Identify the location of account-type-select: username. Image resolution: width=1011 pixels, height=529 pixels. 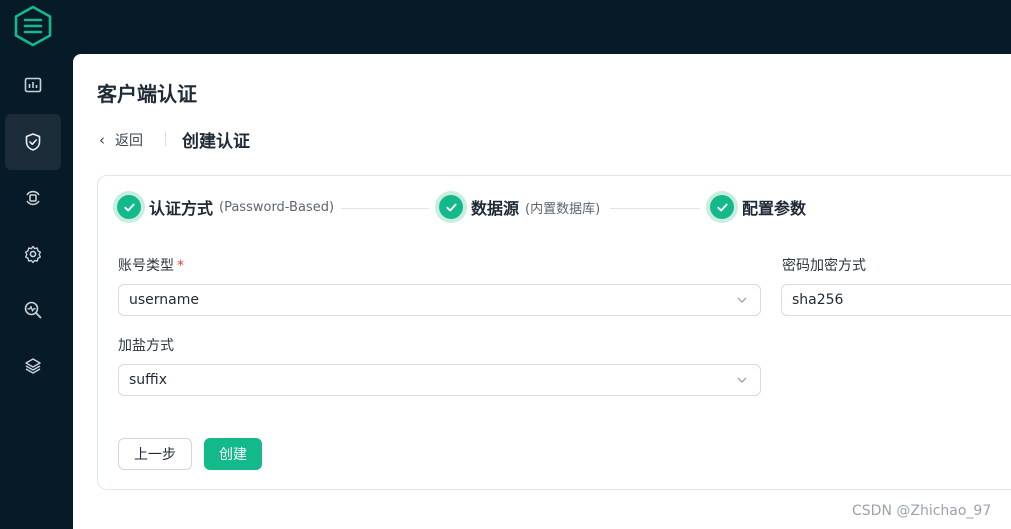
(439, 300).